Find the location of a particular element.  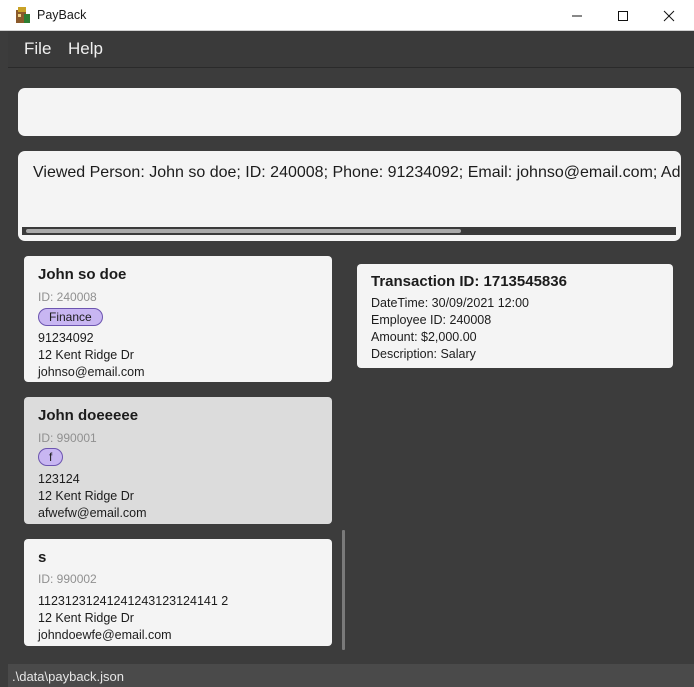

window-edge is located at coordinates (690, 366).